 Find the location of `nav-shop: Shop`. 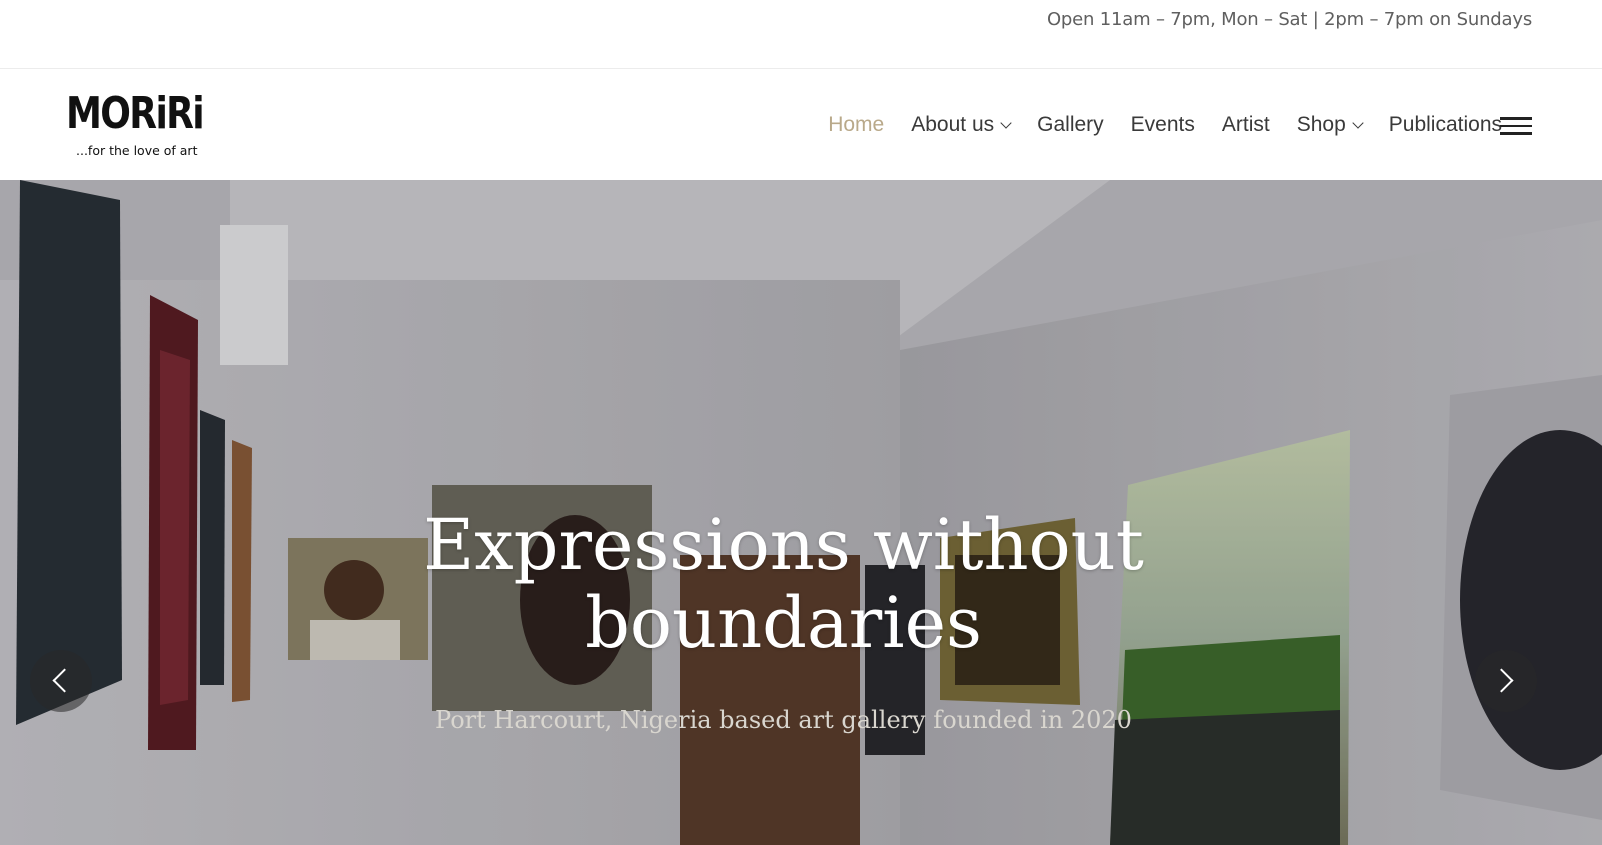

nav-shop: Shop is located at coordinates (1330, 125).